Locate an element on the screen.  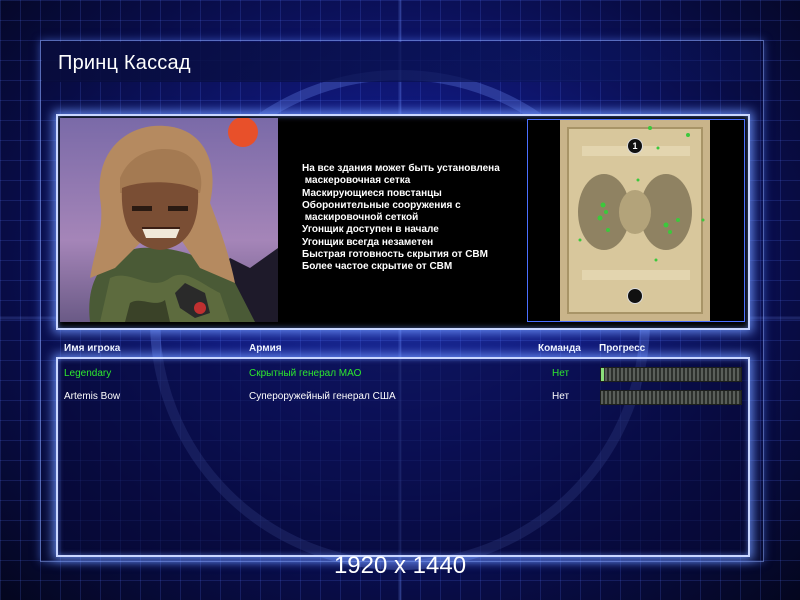
column-header-player: Имя игрока is located at coordinates (92, 348).